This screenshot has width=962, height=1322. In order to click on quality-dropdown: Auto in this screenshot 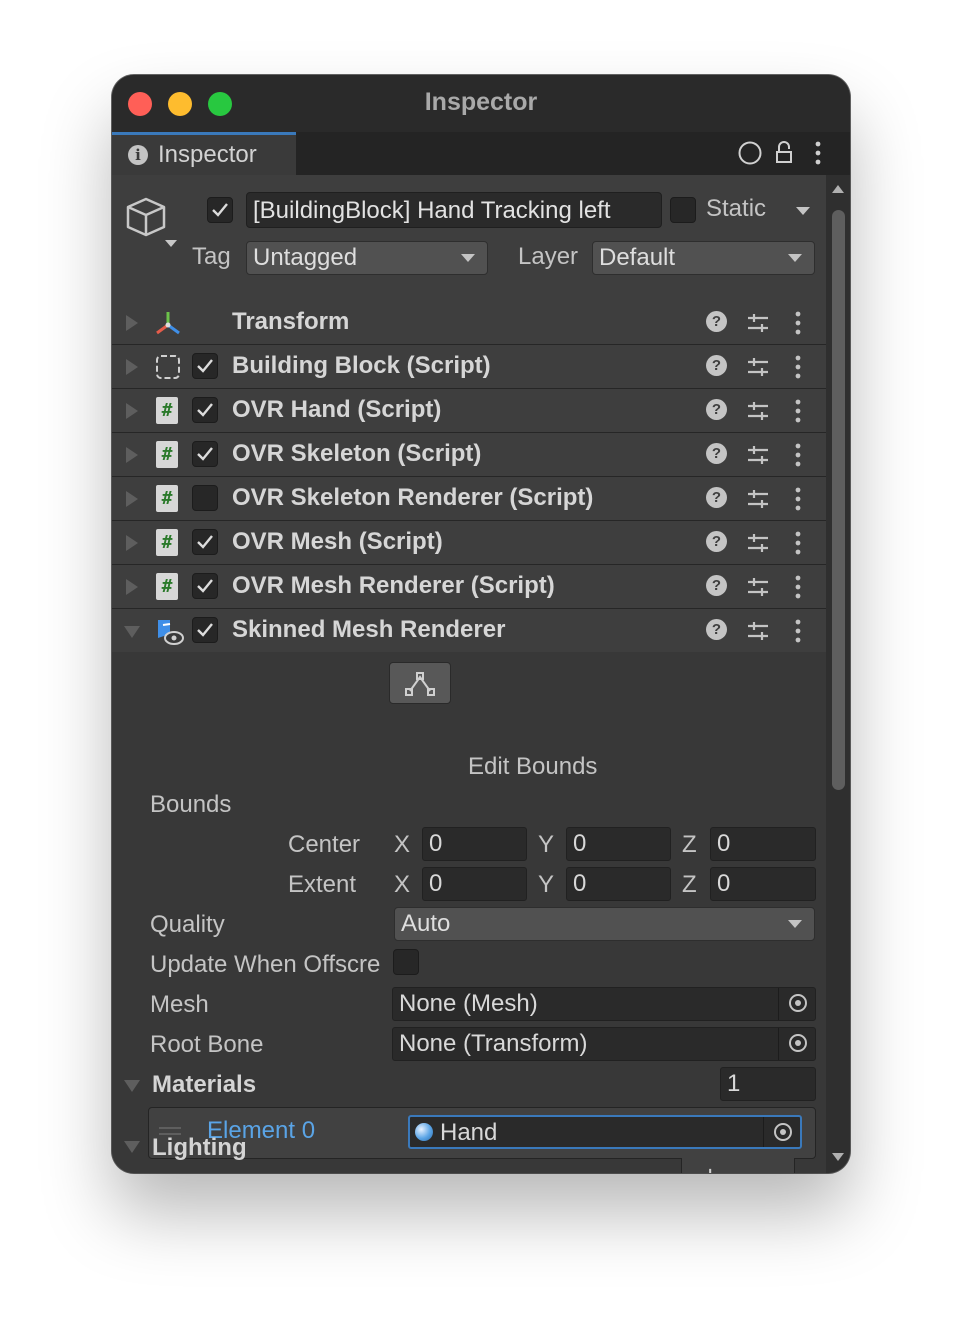, I will do `click(604, 924)`.